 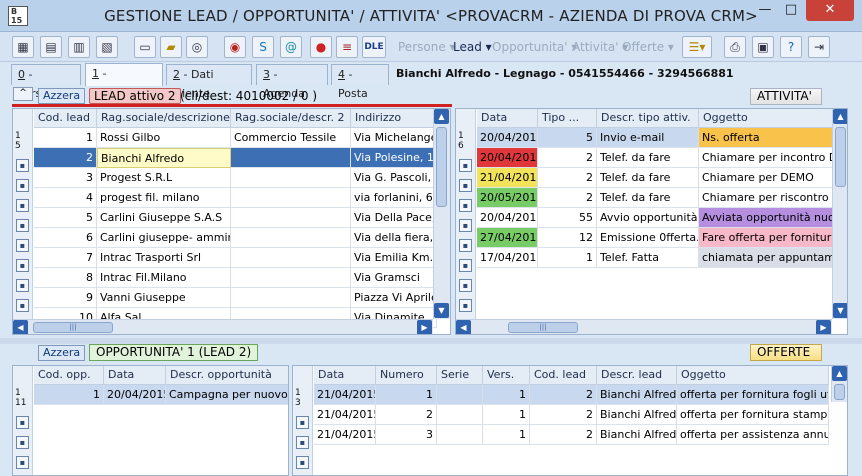 What do you see at coordinates (427, 47) in the screenshot?
I see `menu-persone: Persone ▾` at bounding box center [427, 47].